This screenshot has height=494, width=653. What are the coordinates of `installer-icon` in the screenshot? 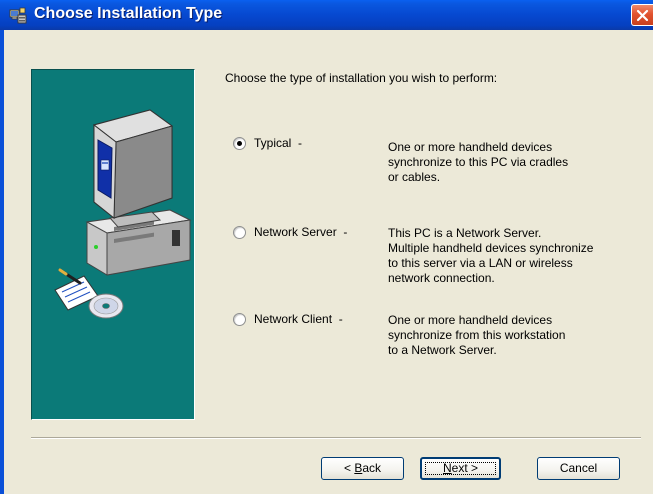 It's located at (18, 15).